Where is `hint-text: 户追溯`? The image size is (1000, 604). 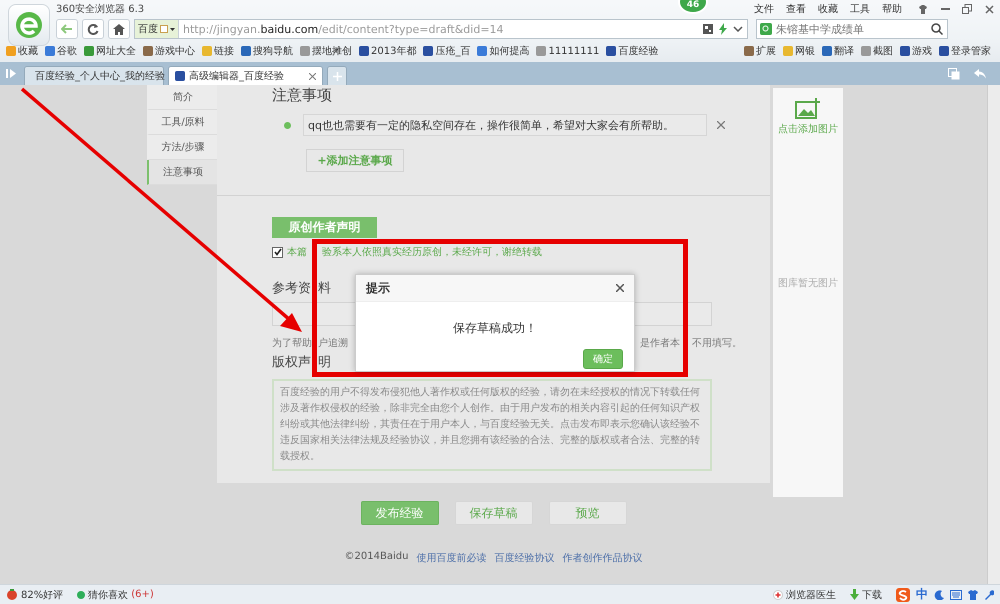 hint-text: 户追溯 is located at coordinates (333, 343).